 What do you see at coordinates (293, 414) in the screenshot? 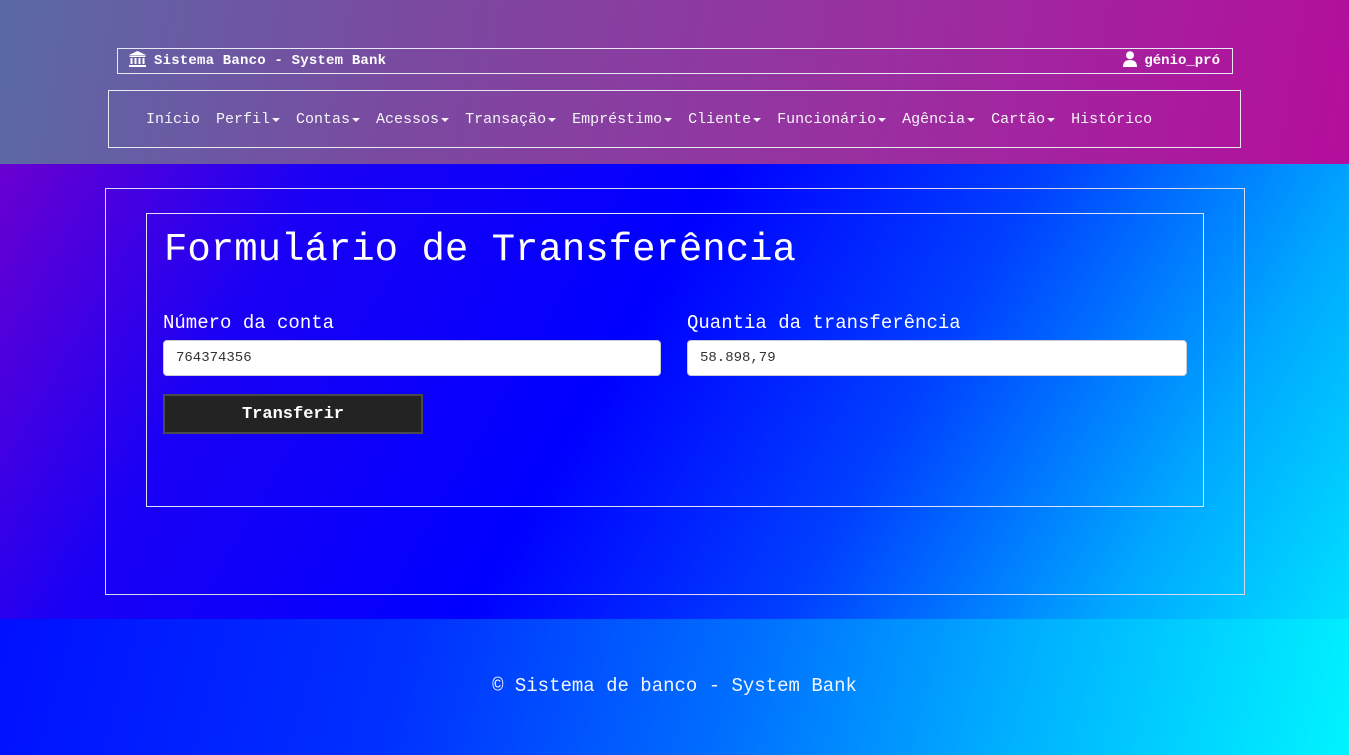
I see `transfer-button: Transferir` at bounding box center [293, 414].